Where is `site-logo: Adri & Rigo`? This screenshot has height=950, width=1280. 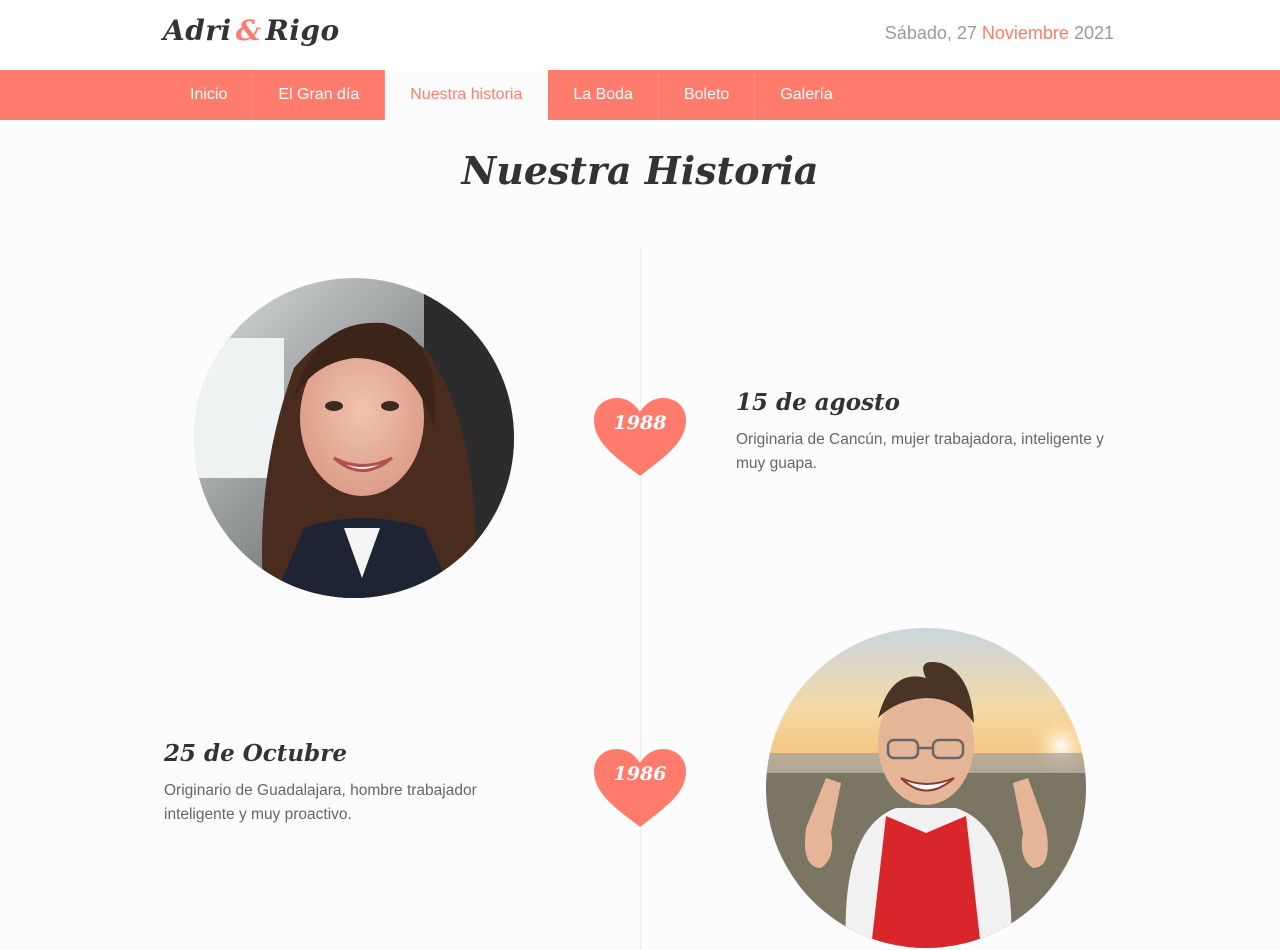 site-logo: Adri & Rigo is located at coordinates (251, 30).